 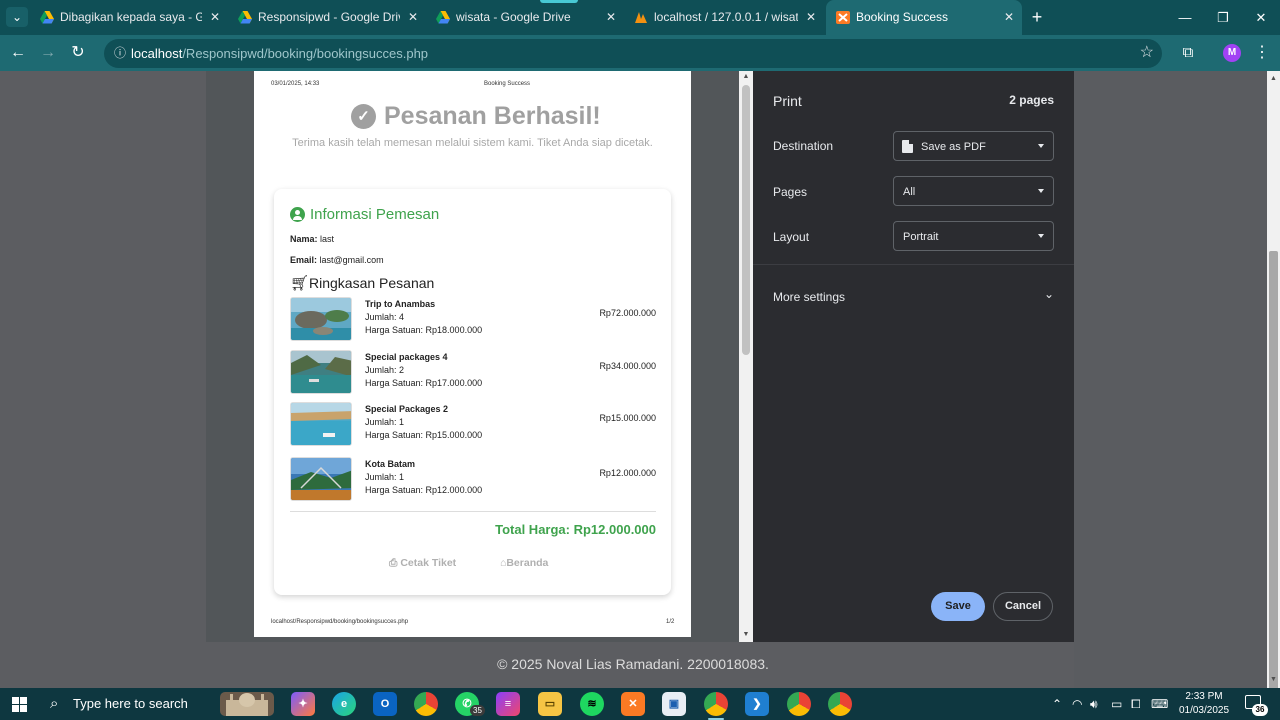 What do you see at coordinates (390, 464) in the screenshot?
I see `item-name: Kota Batam` at bounding box center [390, 464].